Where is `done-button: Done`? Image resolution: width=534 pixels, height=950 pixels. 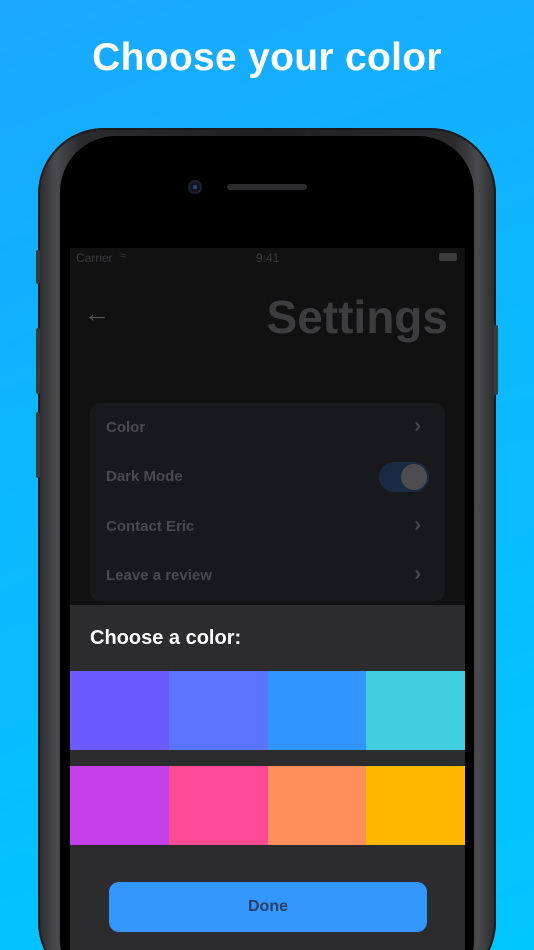 done-button: Done is located at coordinates (268, 907).